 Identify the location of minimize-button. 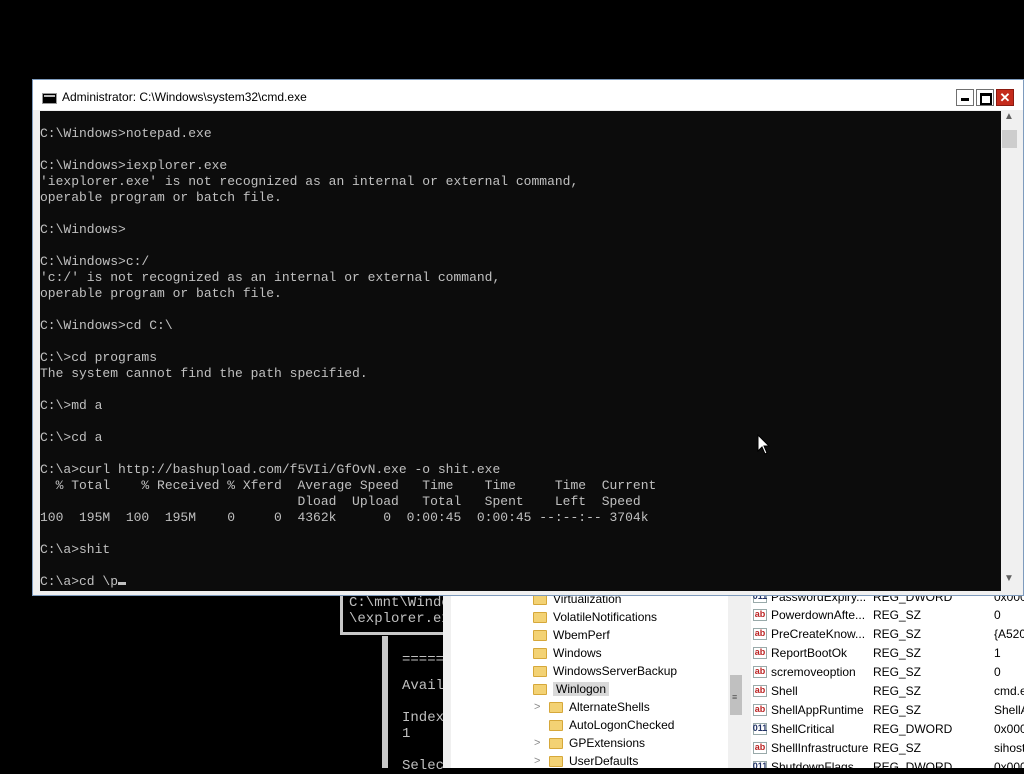
(965, 97).